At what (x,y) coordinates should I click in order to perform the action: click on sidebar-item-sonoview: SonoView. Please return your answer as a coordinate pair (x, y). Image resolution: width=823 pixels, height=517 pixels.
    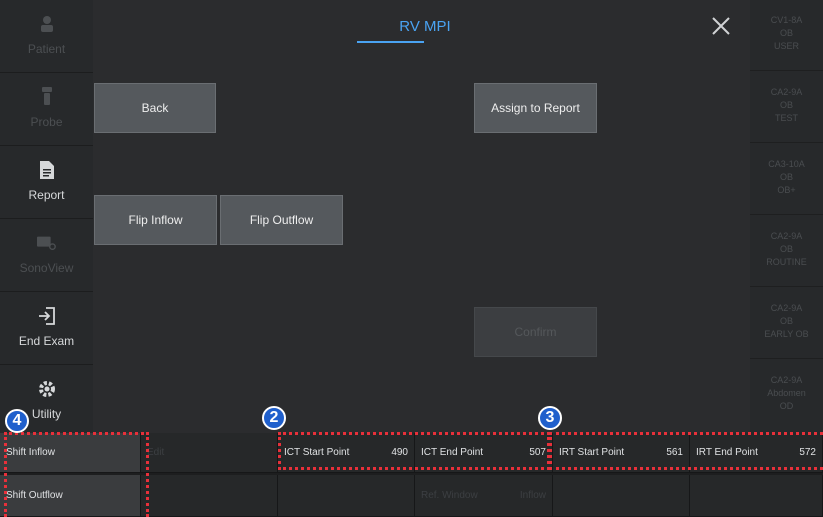
    Looking at the image, I should click on (46, 255).